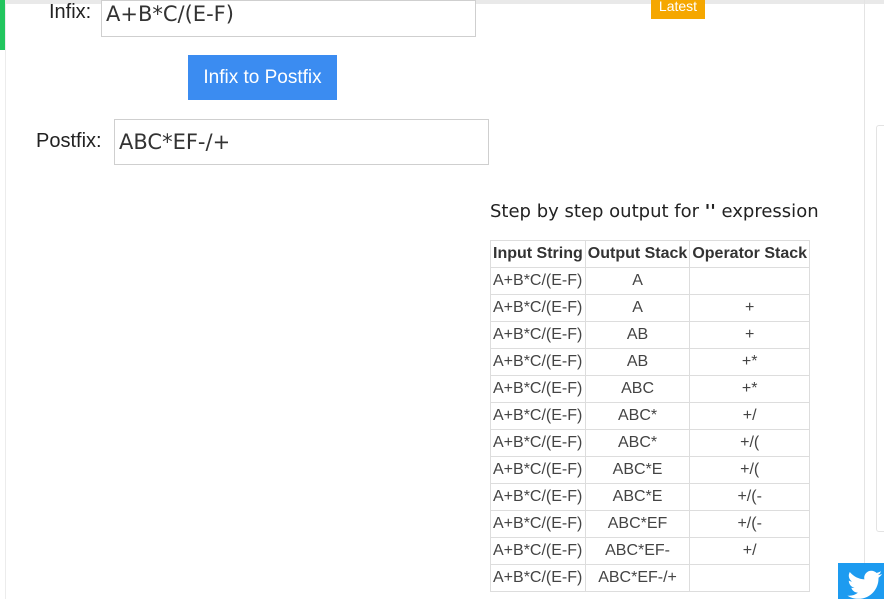 Image resolution: width=884 pixels, height=599 pixels. I want to click on table-row: A+B*C/(E-F) ABC* +/(, so click(650, 443).